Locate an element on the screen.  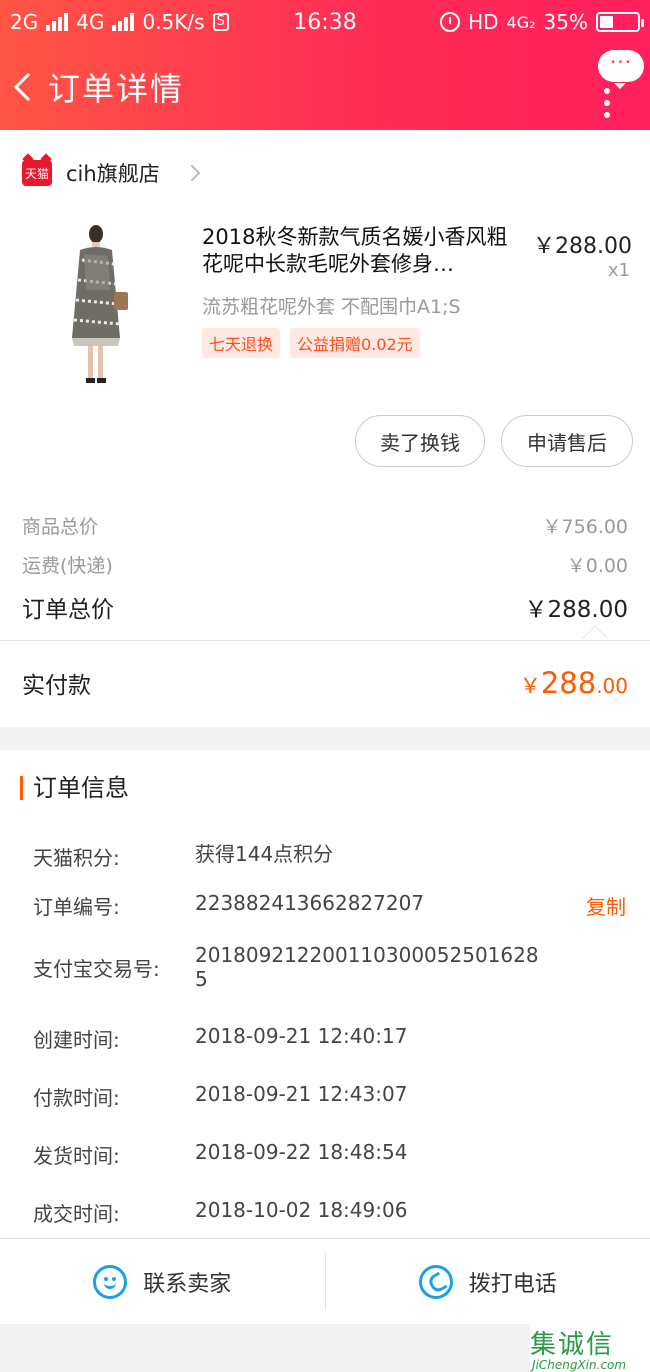
chevron-right-icon is located at coordinates (192, 173).